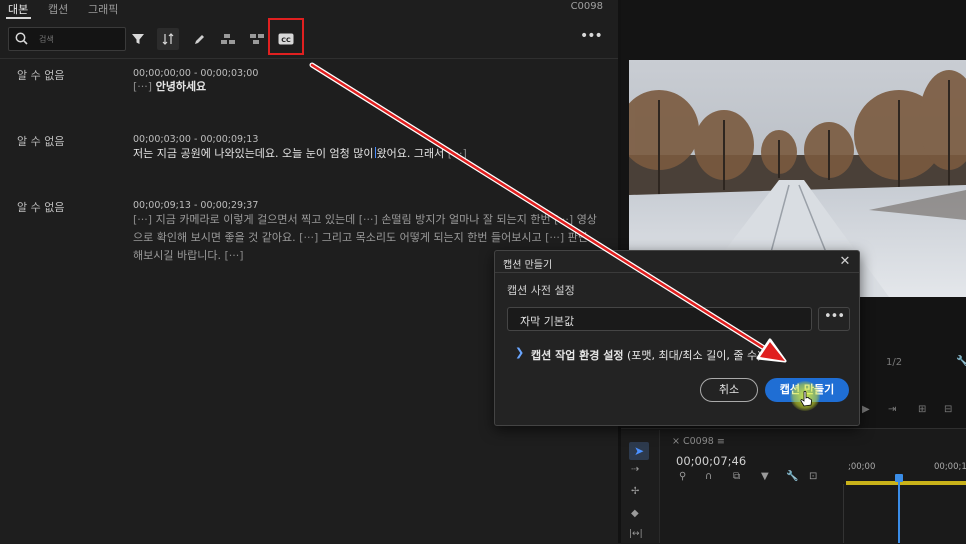  I want to click on segment-words: 왔어요. 그래서, so click(411, 153).